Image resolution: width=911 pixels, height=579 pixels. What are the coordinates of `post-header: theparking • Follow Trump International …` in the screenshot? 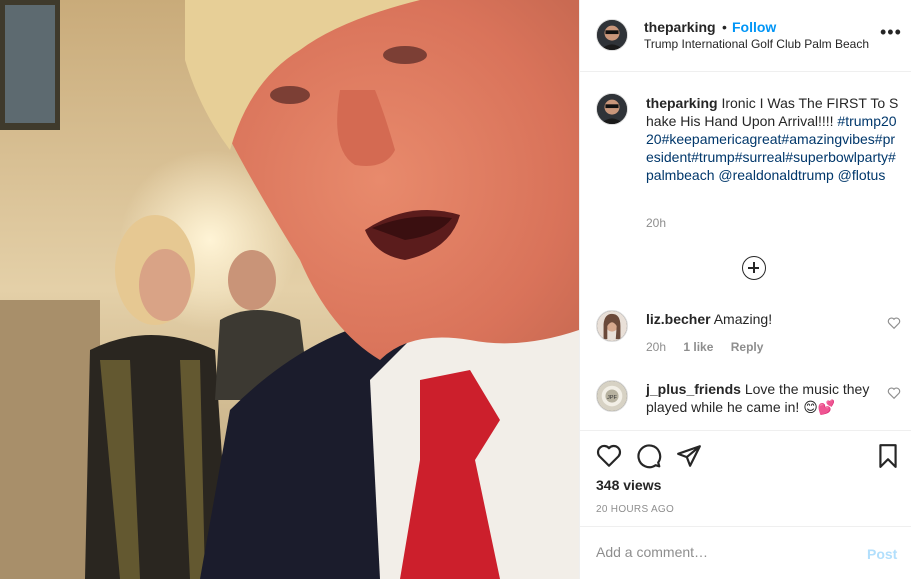 It's located at (745, 36).